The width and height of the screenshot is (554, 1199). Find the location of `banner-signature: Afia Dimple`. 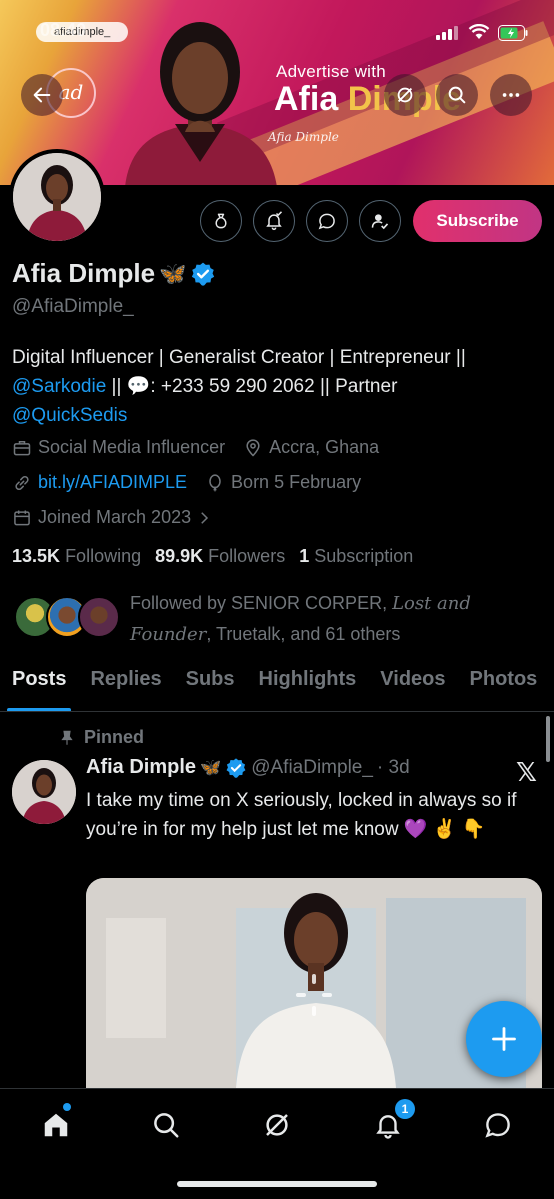

banner-signature: Afia Dimple is located at coordinates (303, 137).